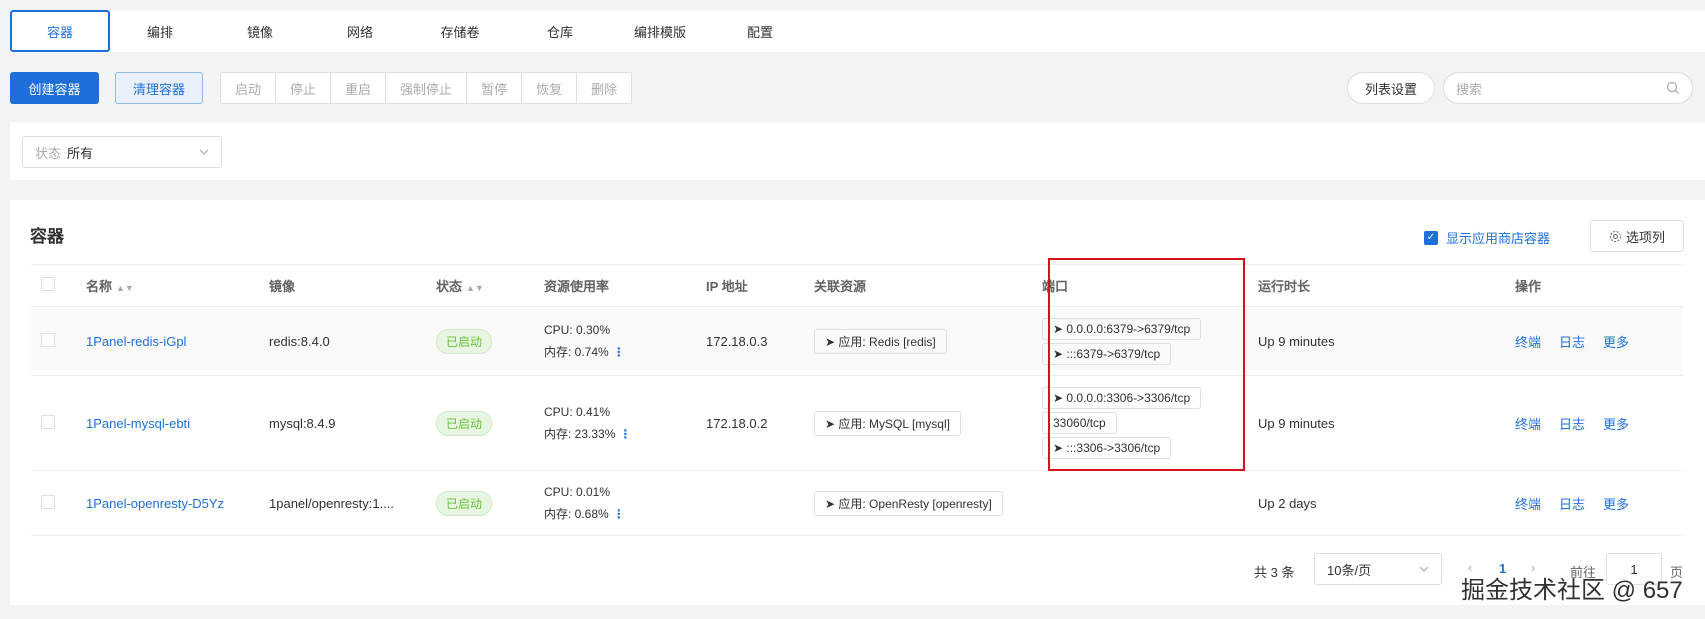 This screenshot has width=1705, height=619. Describe the element at coordinates (1386, 285) in the screenshot. I see `header-uptime: 运行时长` at that location.